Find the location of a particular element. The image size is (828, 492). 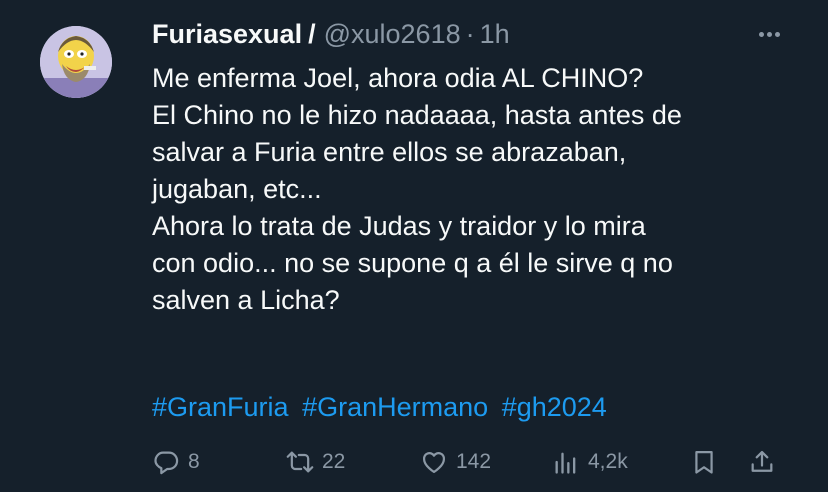

like-icon is located at coordinates (434, 463).